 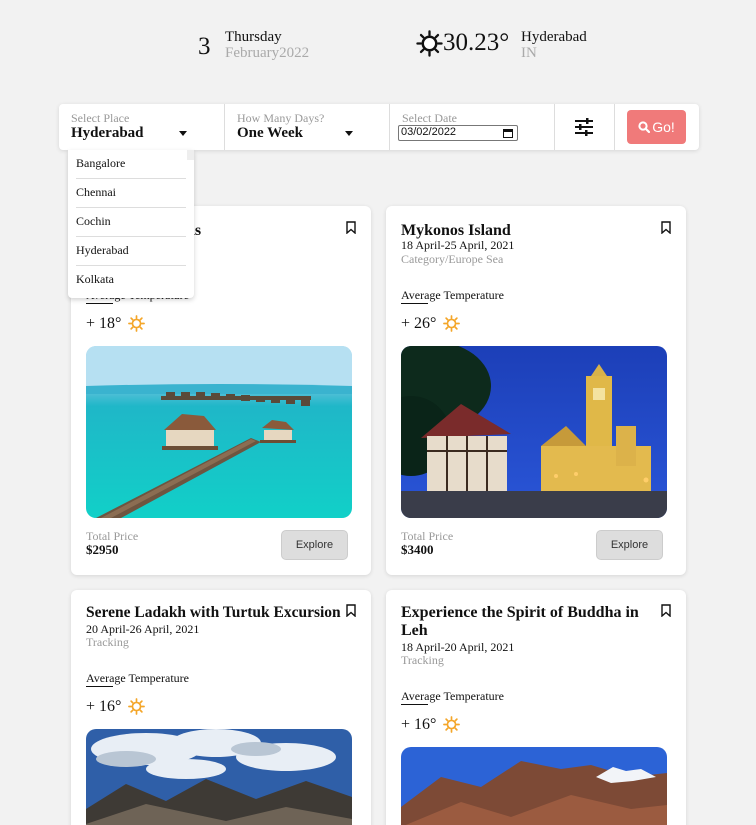 What do you see at coordinates (102, 549) in the screenshot?
I see `price-value: $2950` at bounding box center [102, 549].